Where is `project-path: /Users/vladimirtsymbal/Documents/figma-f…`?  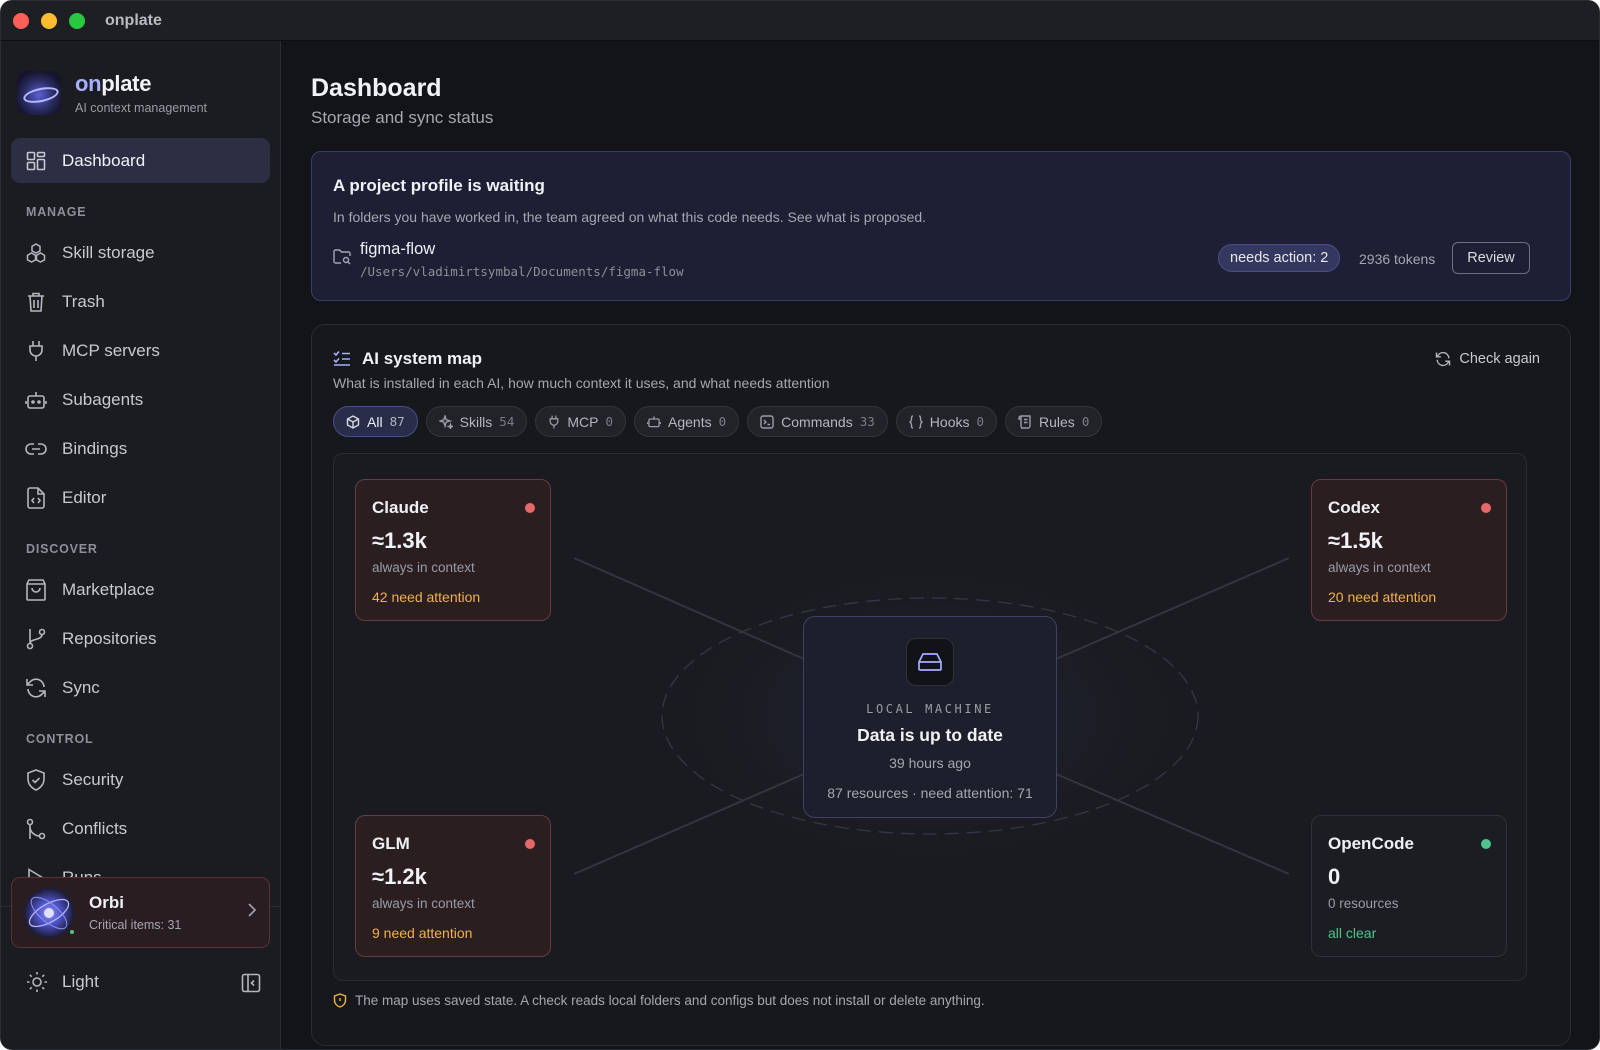 project-path: /Users/vladimirtsymbal/Documents/figma-f… is located at coordinates (522, 271).